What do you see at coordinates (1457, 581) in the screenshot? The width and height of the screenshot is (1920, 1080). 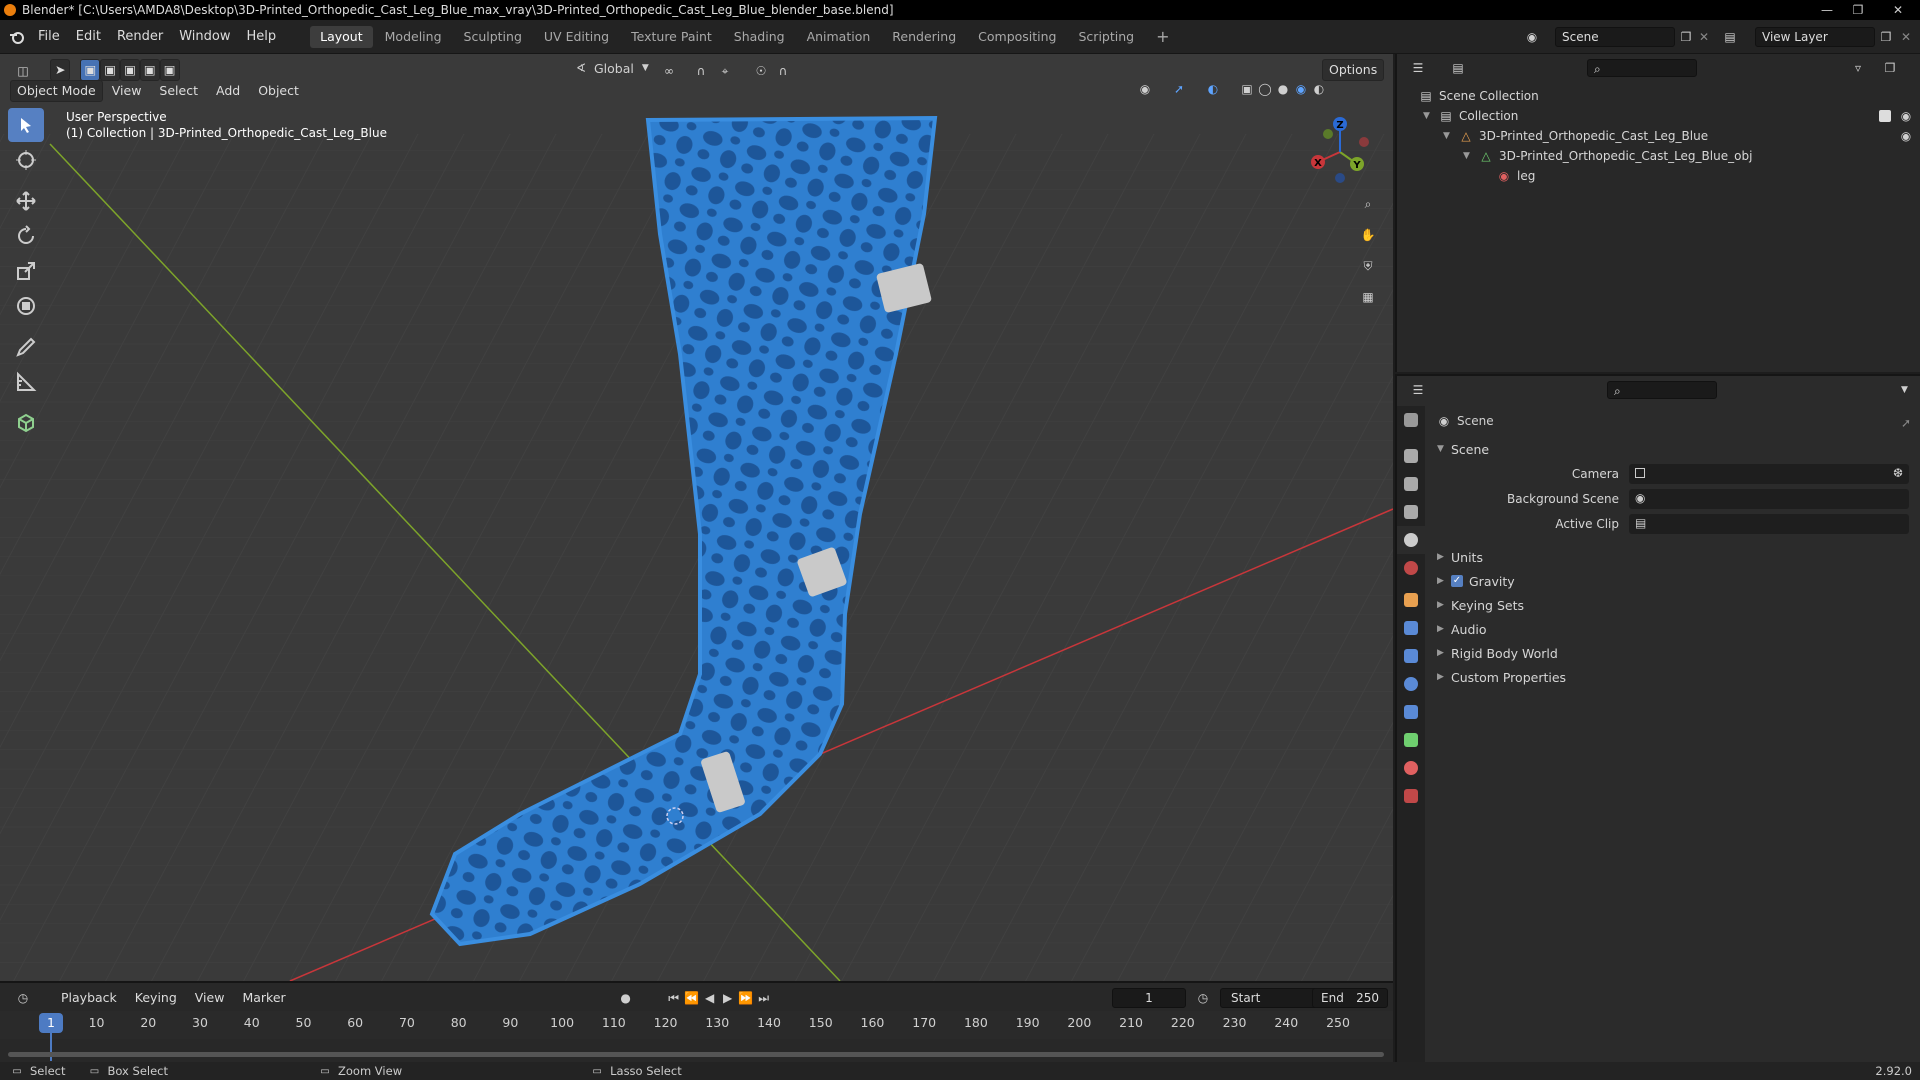 I see `gravity-checkbox: ✓` at bounding box center [1457, 581].